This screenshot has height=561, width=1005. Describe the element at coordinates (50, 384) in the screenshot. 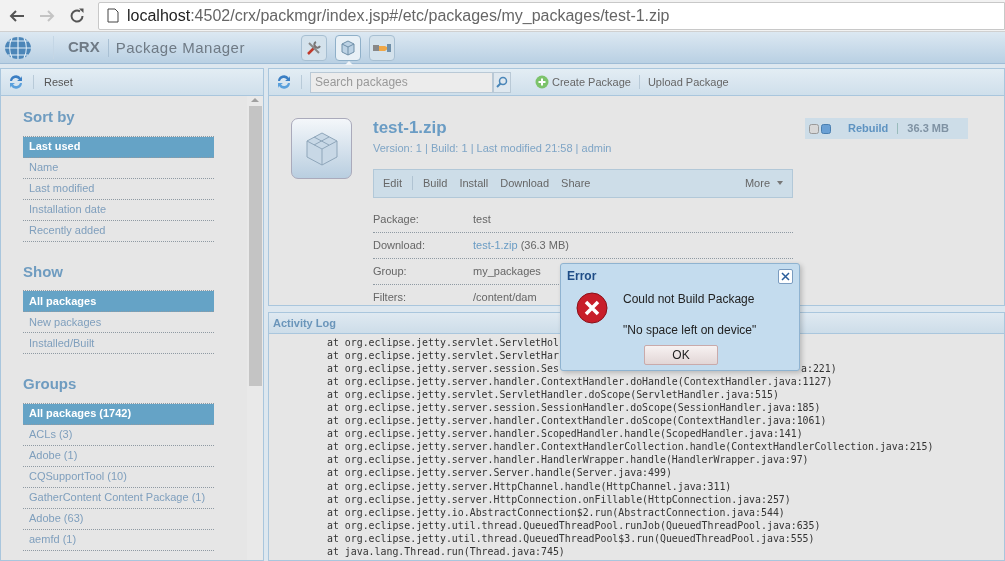

I see `section-heading: Groups` at that location.